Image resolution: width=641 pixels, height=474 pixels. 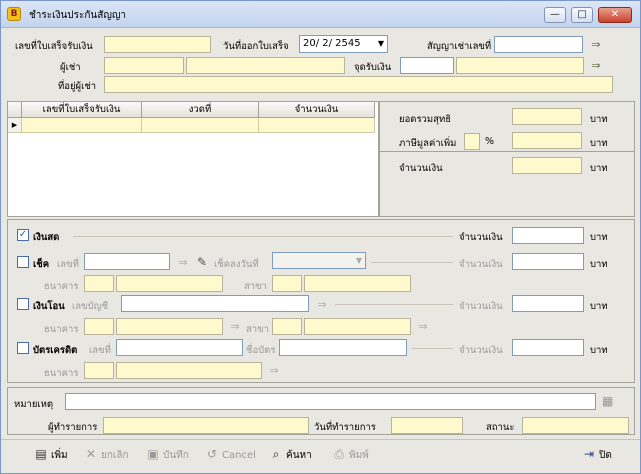 I want to click on print-icon: ⎙, so click(x=339, y=454).